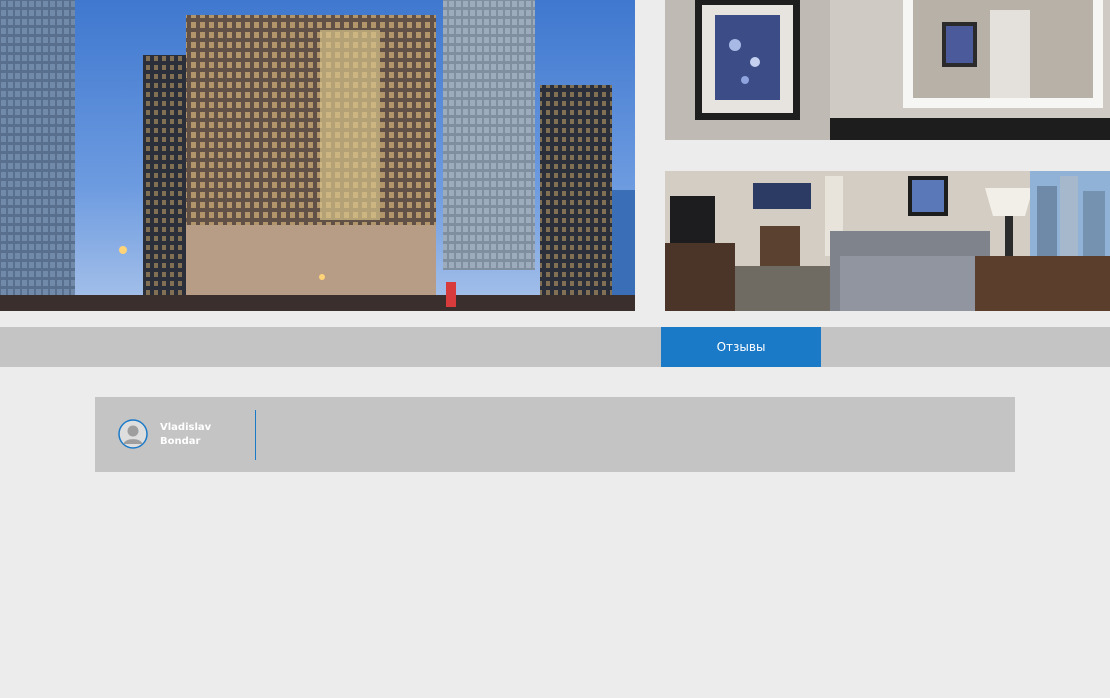 This screenshot has width=1110, height=698. What do you see at coordinates (741, 347) in the screenshot?
I see `tab-reviews: Отзывы` at bounding box center [741, 347].